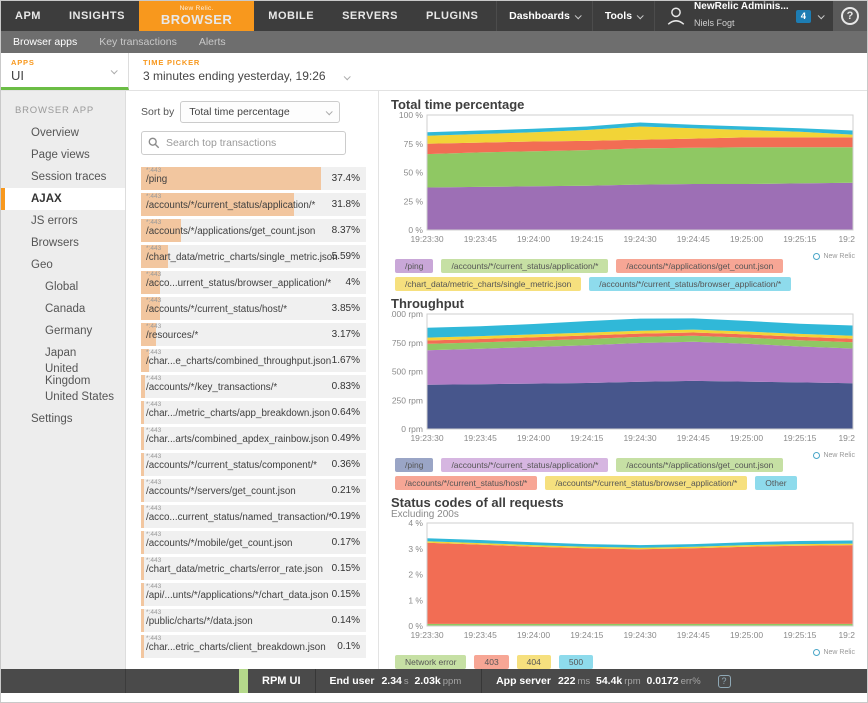  What do you see at coordinates (253, 620) in the screenshot?
I see `transaction-row: *:443/public/charts/*/data.json 0.14%` at bounding box center [253, 620].